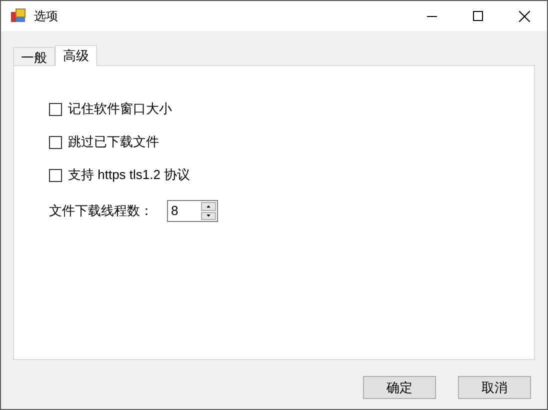  What do you see at coordinates (46, 16) in the screenshot?
I see `window-title: 选项` at bounding box center [46, 16].